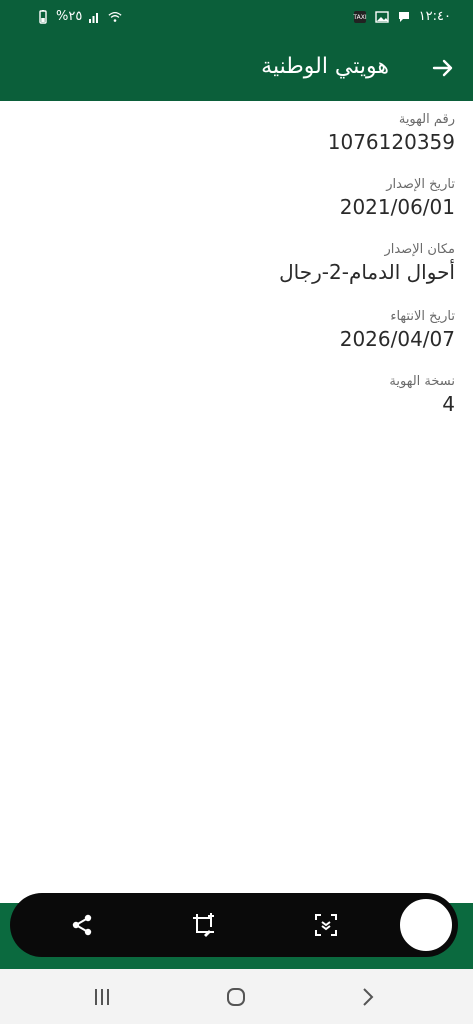 The width and height of the screenshot is (473, 1024). What do you see at coordinates (422, 381) in the screenshot?
I see `field-label: نسخة الهوية` at bounding box center [422, 381].